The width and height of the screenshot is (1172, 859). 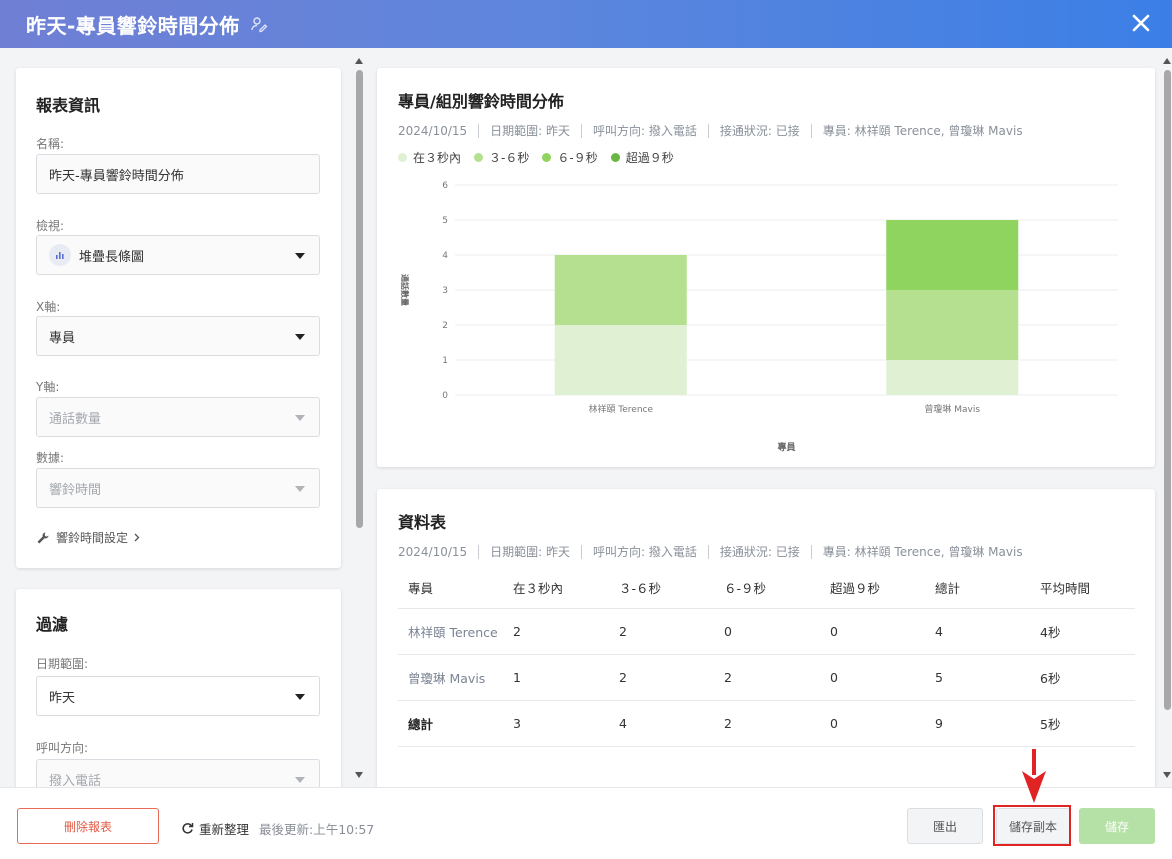 I want to click on left-scroll-thumb, so click(x=359, y=299).